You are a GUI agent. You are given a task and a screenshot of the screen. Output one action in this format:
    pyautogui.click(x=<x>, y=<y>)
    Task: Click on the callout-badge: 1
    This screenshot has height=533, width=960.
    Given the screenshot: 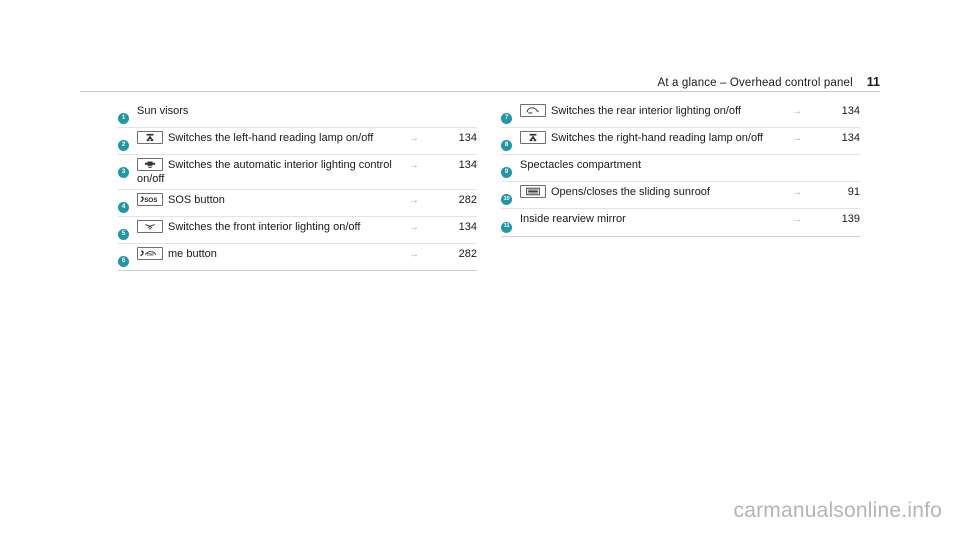 What is the action you would take?
    pyautogui.click(x=123, y=118)
    